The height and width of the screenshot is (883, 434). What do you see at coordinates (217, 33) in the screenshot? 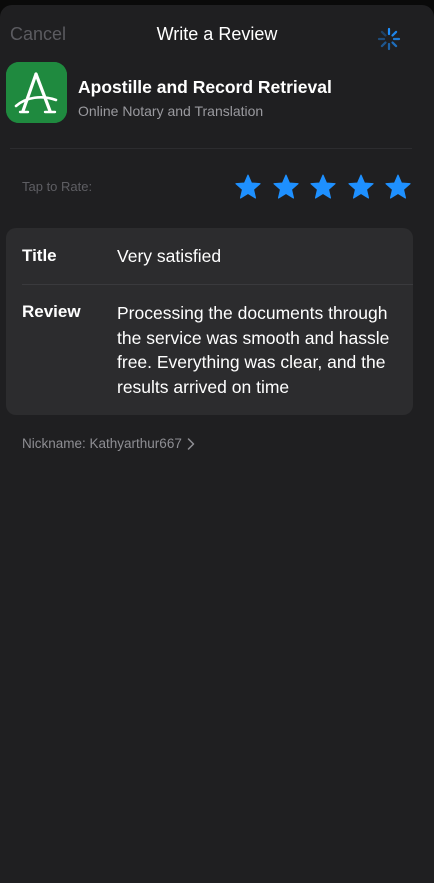
I see `nav-header: Cancel Write a Review` at bounding box center [217, 33].